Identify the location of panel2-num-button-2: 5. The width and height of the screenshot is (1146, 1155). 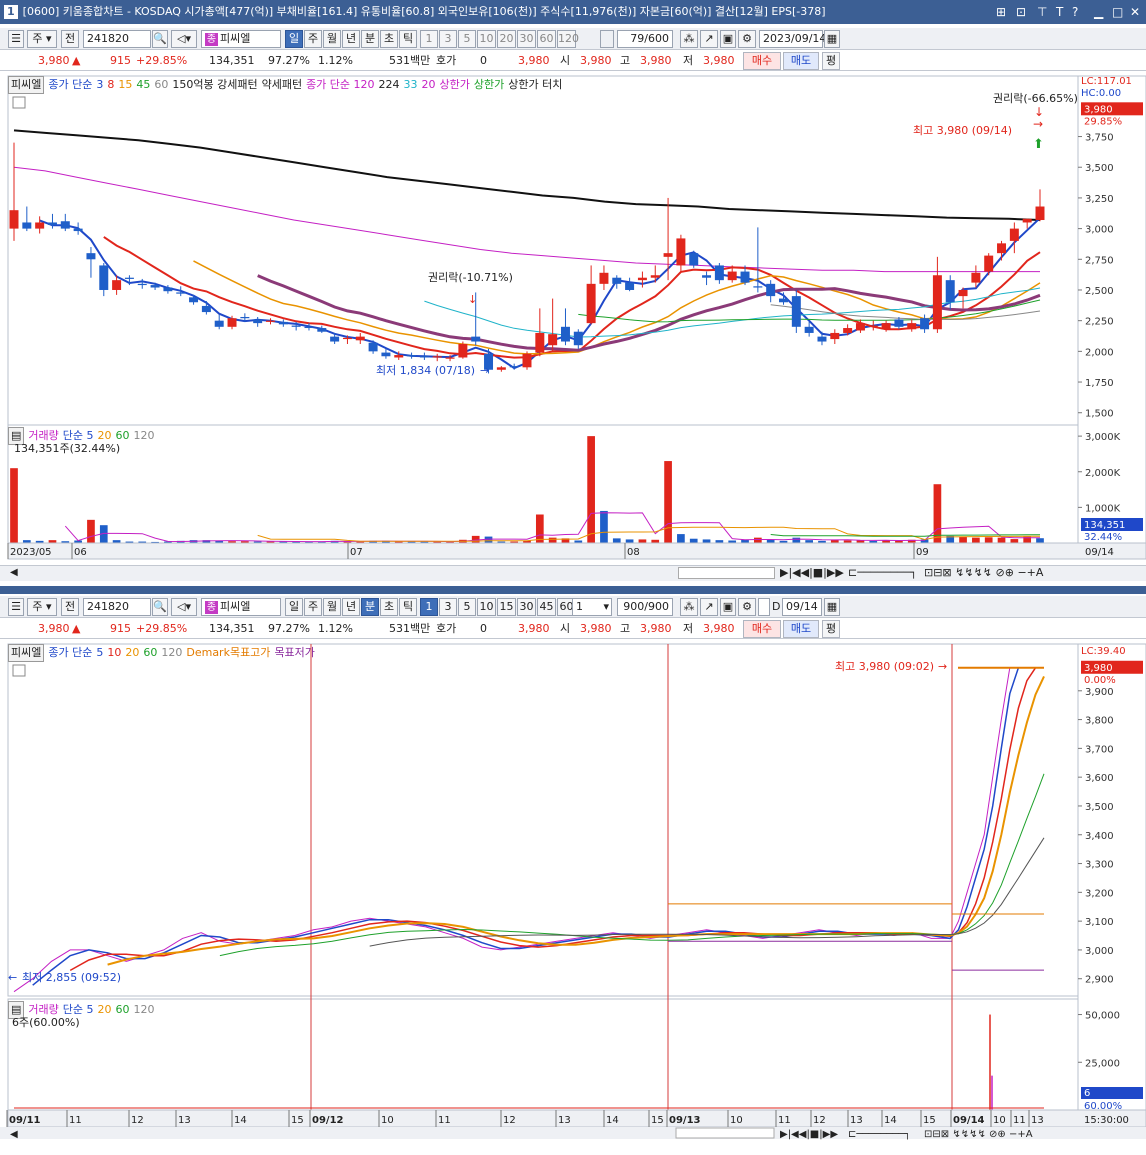
(467, 607).